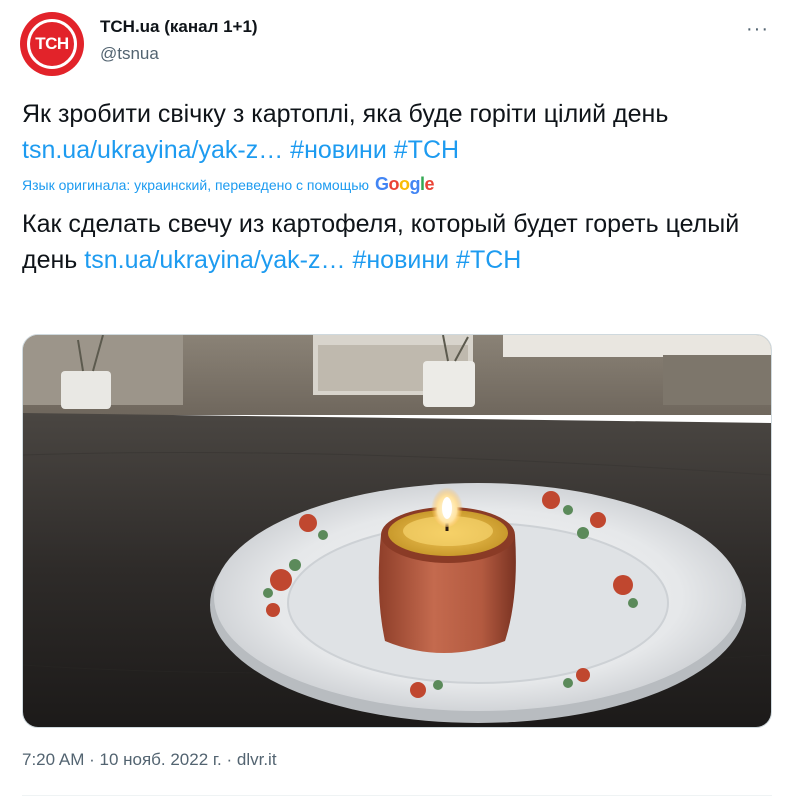 The width and height of the screenshot is (796, 800). I want to click on author-name: ТСН.ua (канал 1+1), so click(179, 27).